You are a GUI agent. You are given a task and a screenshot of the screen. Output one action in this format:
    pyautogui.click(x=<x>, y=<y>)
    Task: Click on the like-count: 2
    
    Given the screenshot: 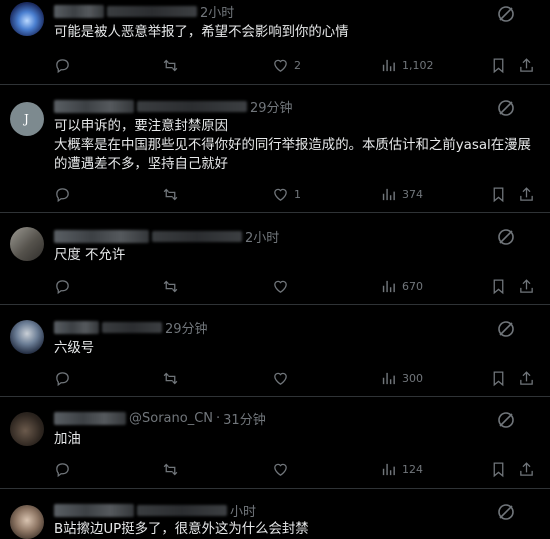 What is the action you would take?
    pyautogui.click(x=297, y=65)
    